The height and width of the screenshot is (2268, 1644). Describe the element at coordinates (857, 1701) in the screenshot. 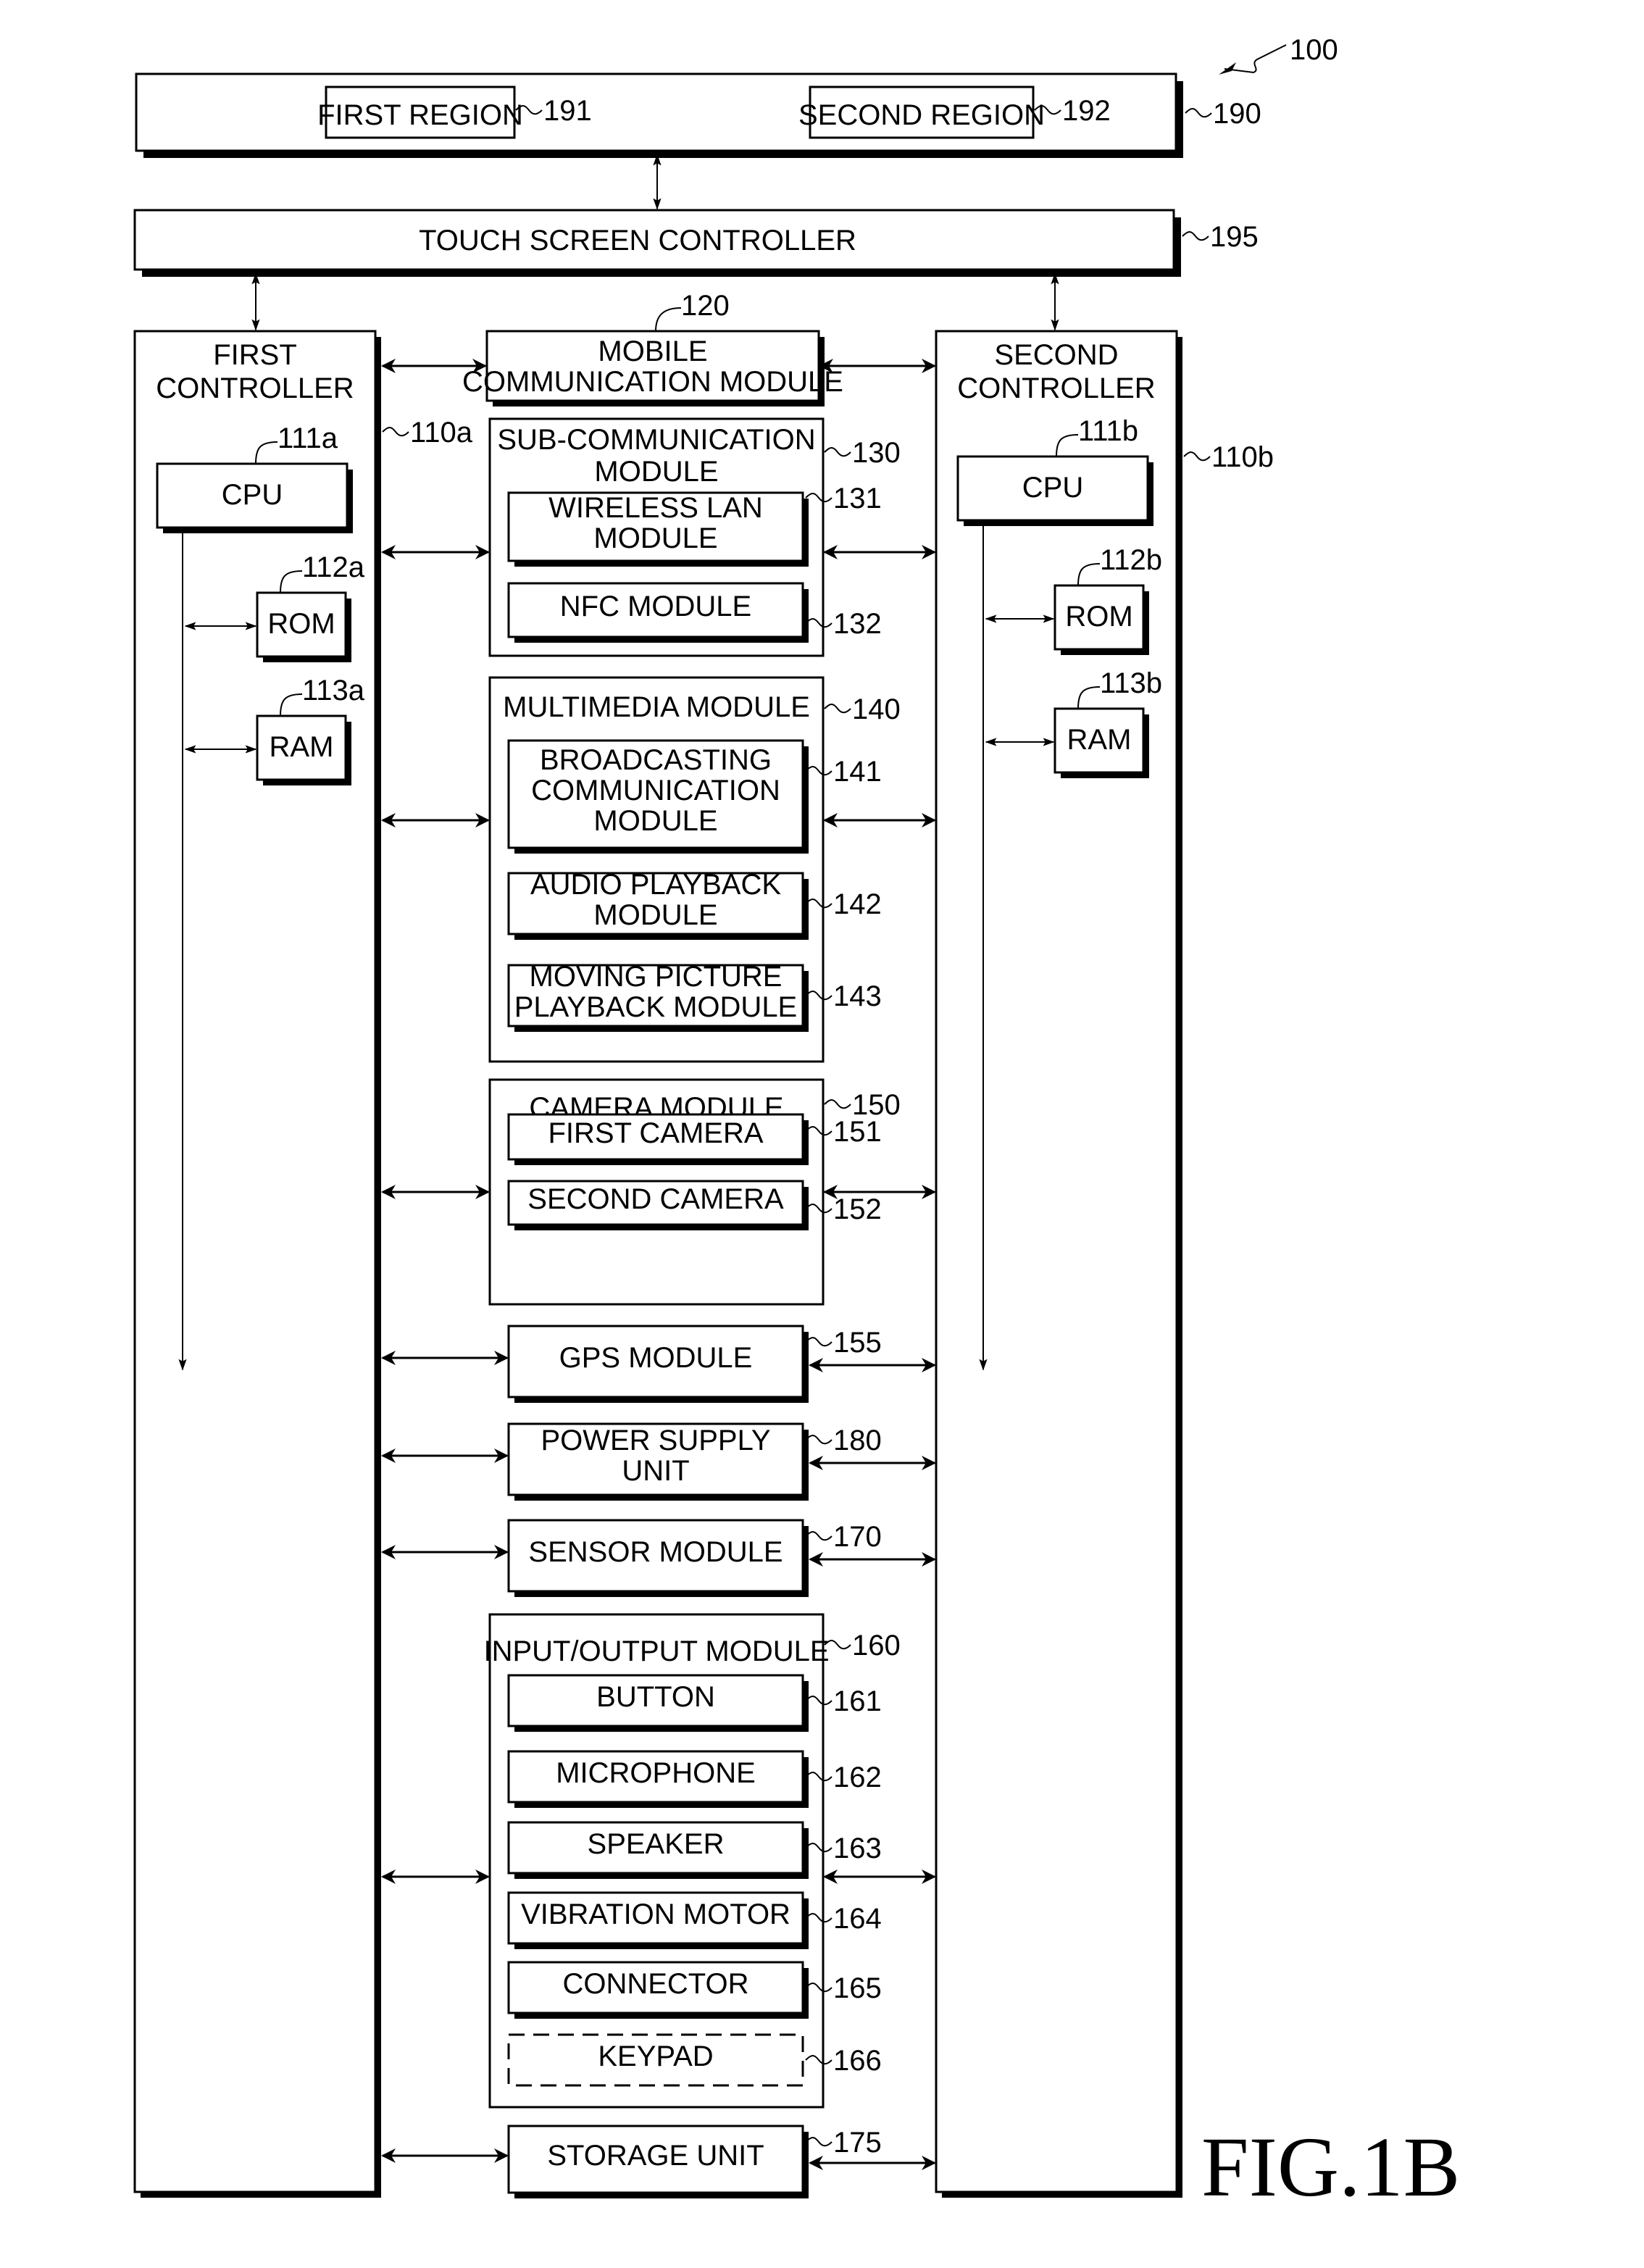

I see `input-output-item-1-ref: 161` at that location.